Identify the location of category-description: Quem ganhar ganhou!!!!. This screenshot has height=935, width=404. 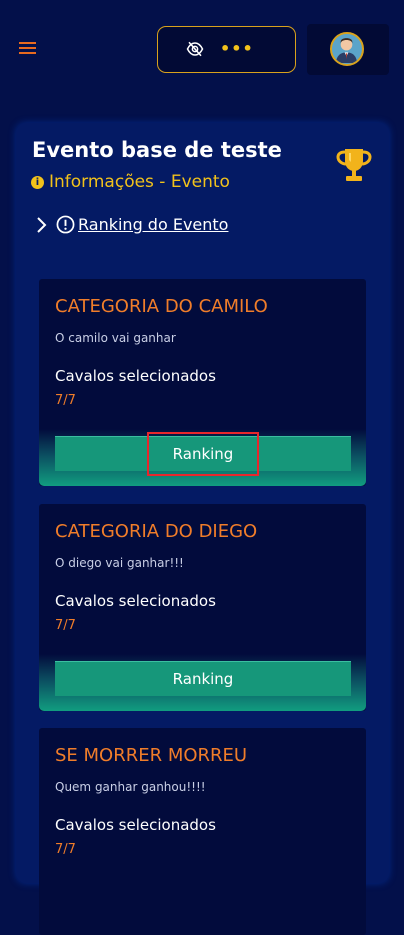
(130, 787).